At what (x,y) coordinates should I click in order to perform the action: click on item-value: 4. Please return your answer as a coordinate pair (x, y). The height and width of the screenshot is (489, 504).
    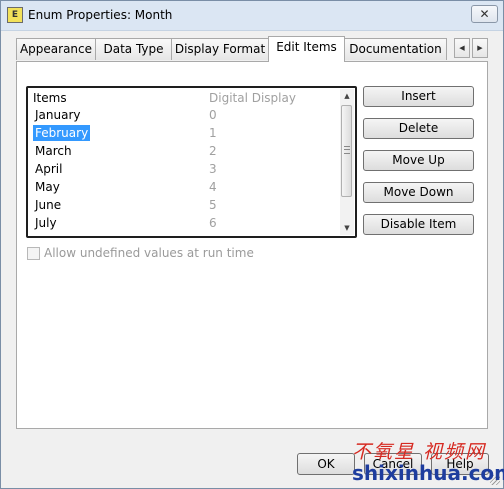
    Looking at the image, I should click on (213, 187).